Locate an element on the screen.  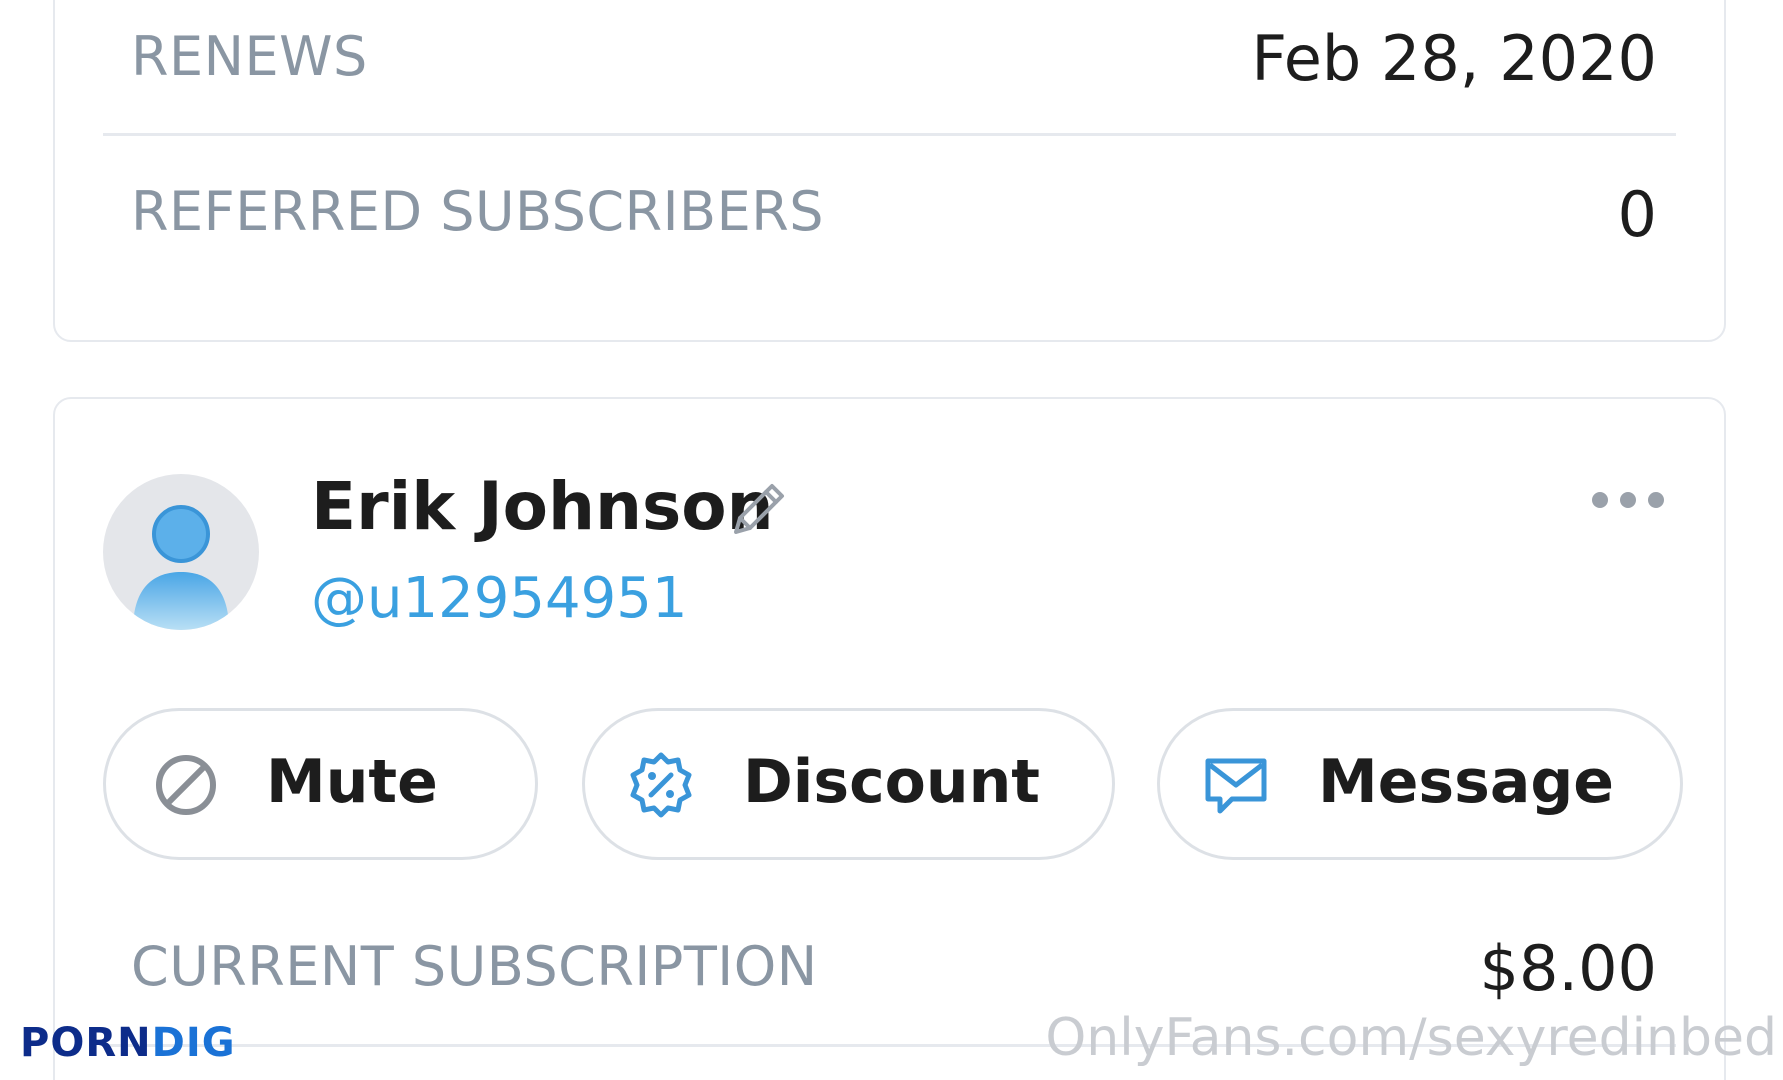
subscriber-name: Erik Johnson is located at coordinates (542, 506).